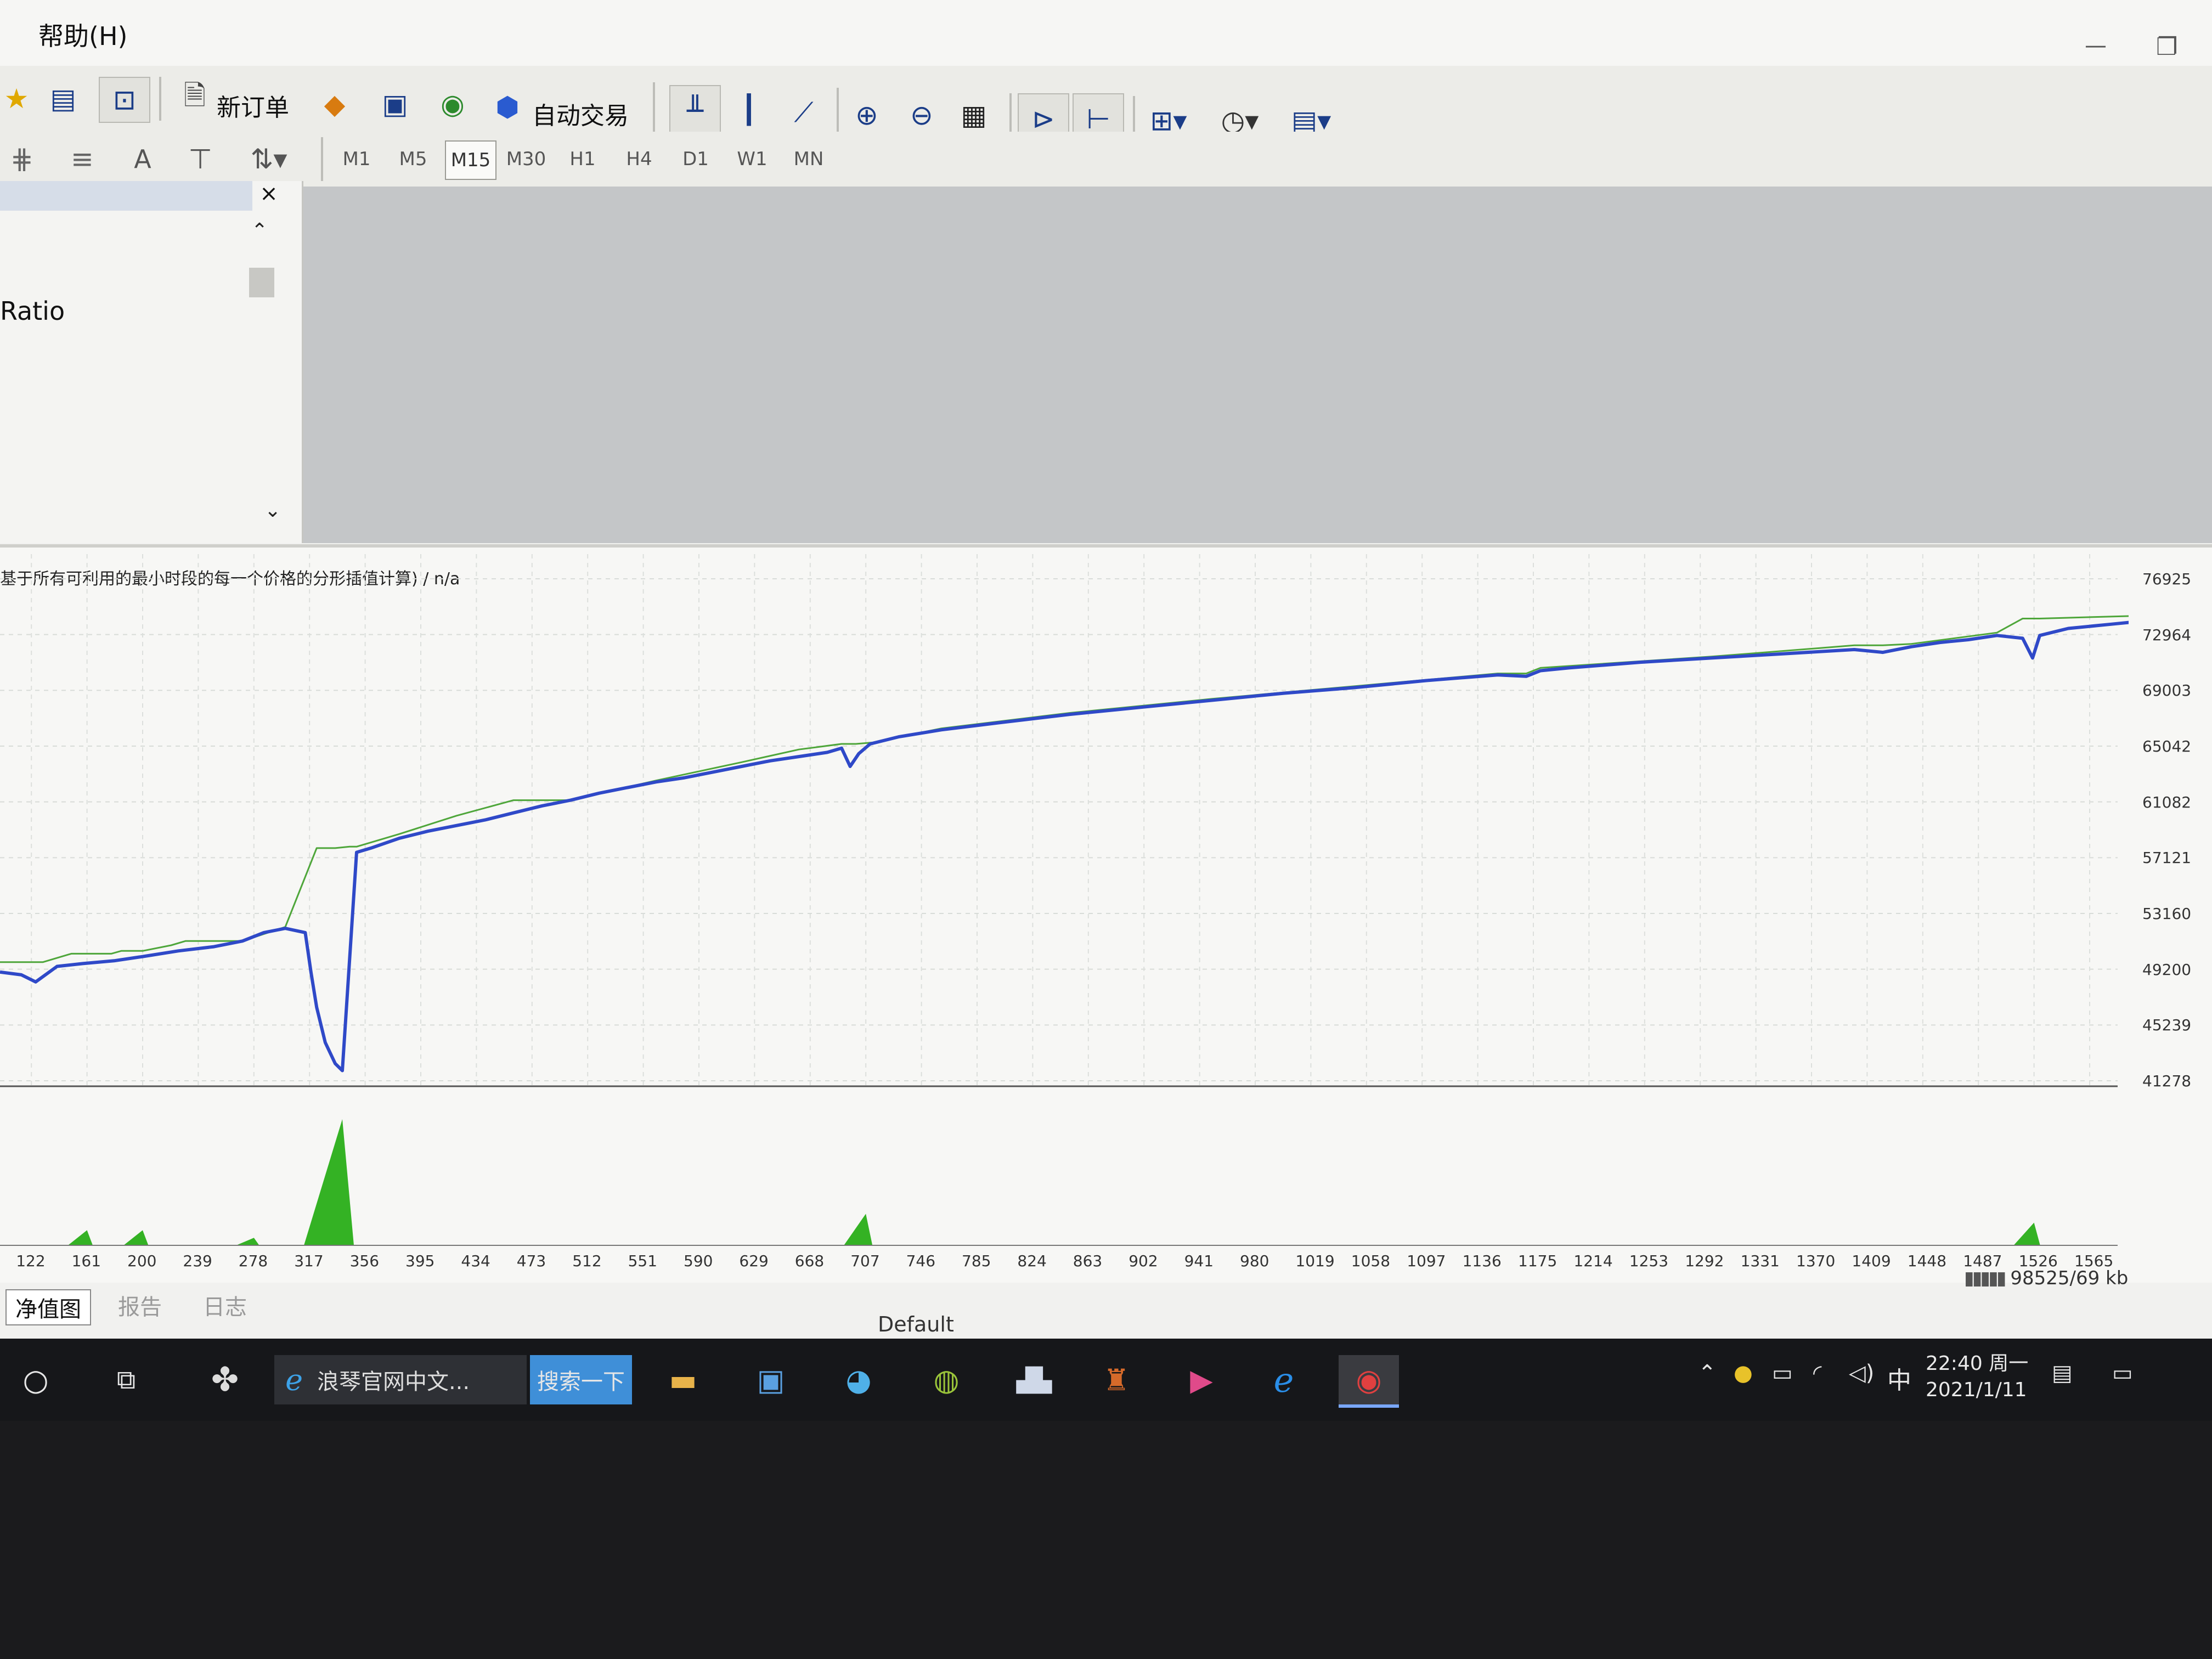 The height and width of the screenshot is (1659, 2212). Describe the element at coordinates (2062, 1373) in the screenshot. I see `notes-icon: ▤` at that location.